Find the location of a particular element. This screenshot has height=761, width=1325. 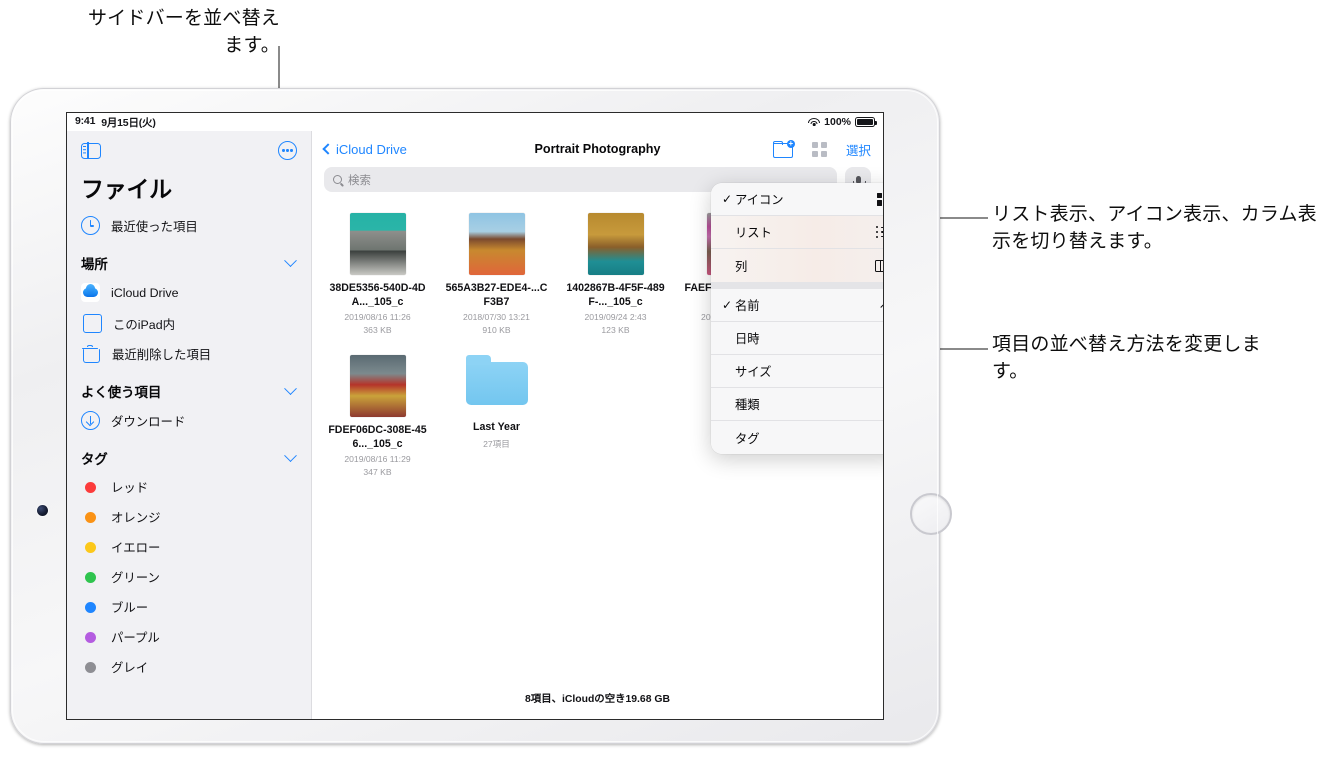

menu-item: 列 is located at coordinates (797, 265).